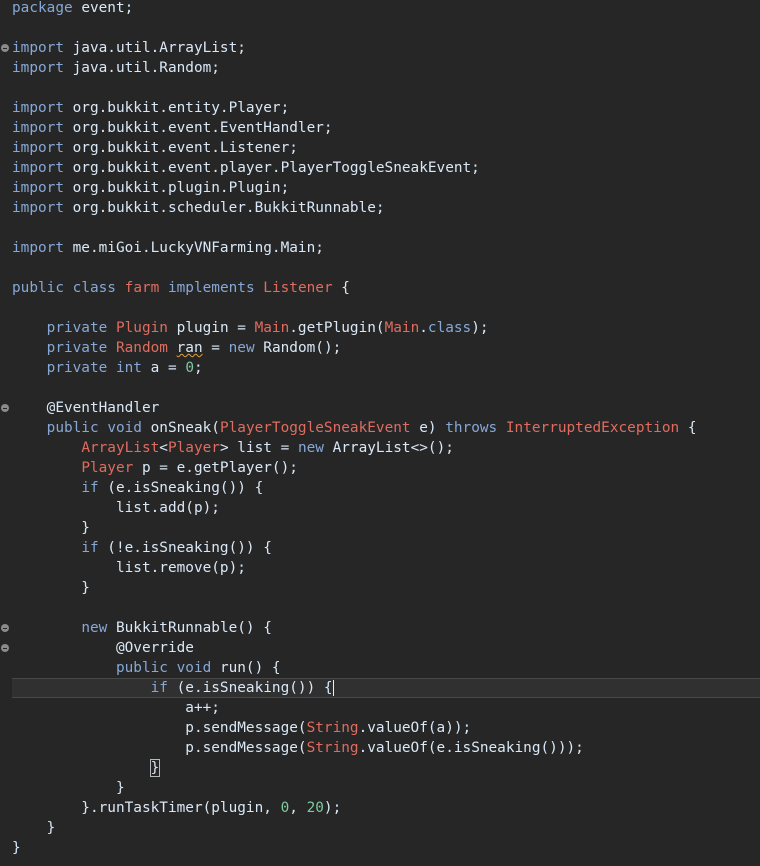 The height and width of the screenshot is (866, 760). I want to click on code-line: @EventHandler, so click(86, 408).